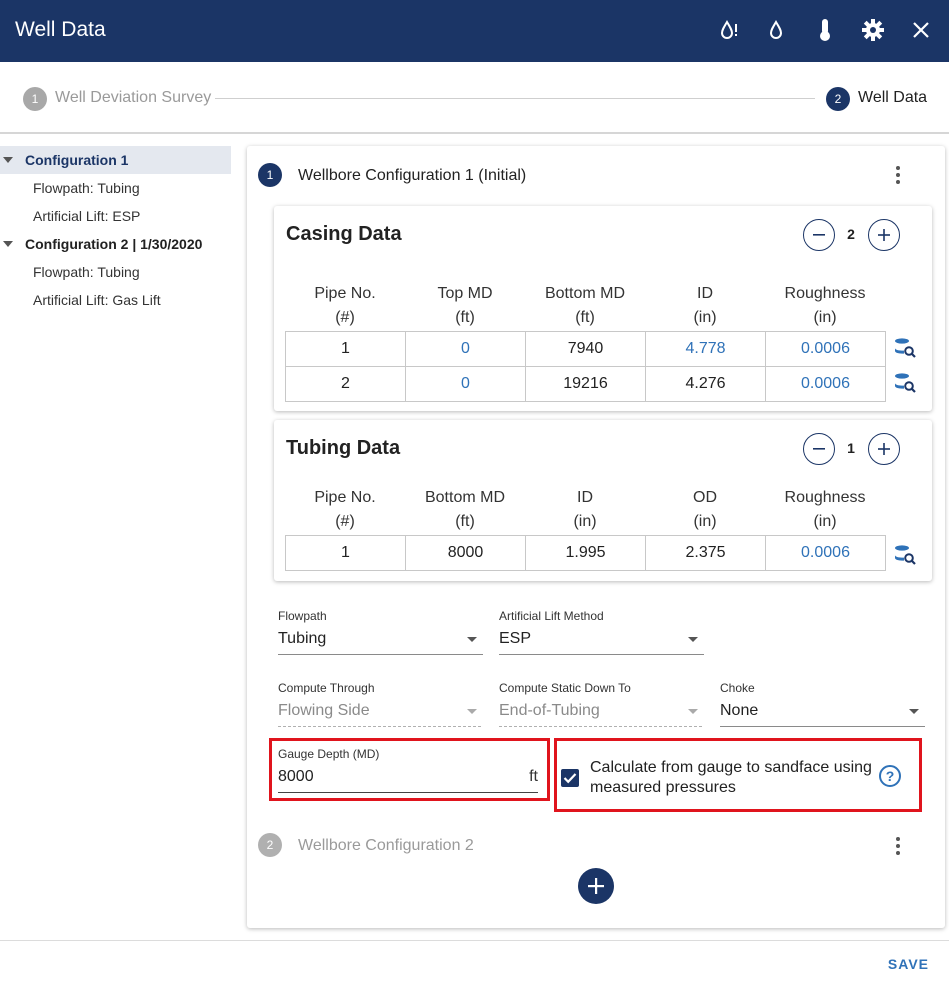  What do you see at coordinates (344, 234) in the screenshot?
I see `casing-data-title: Casing Data` at bounding box center [344, 234].